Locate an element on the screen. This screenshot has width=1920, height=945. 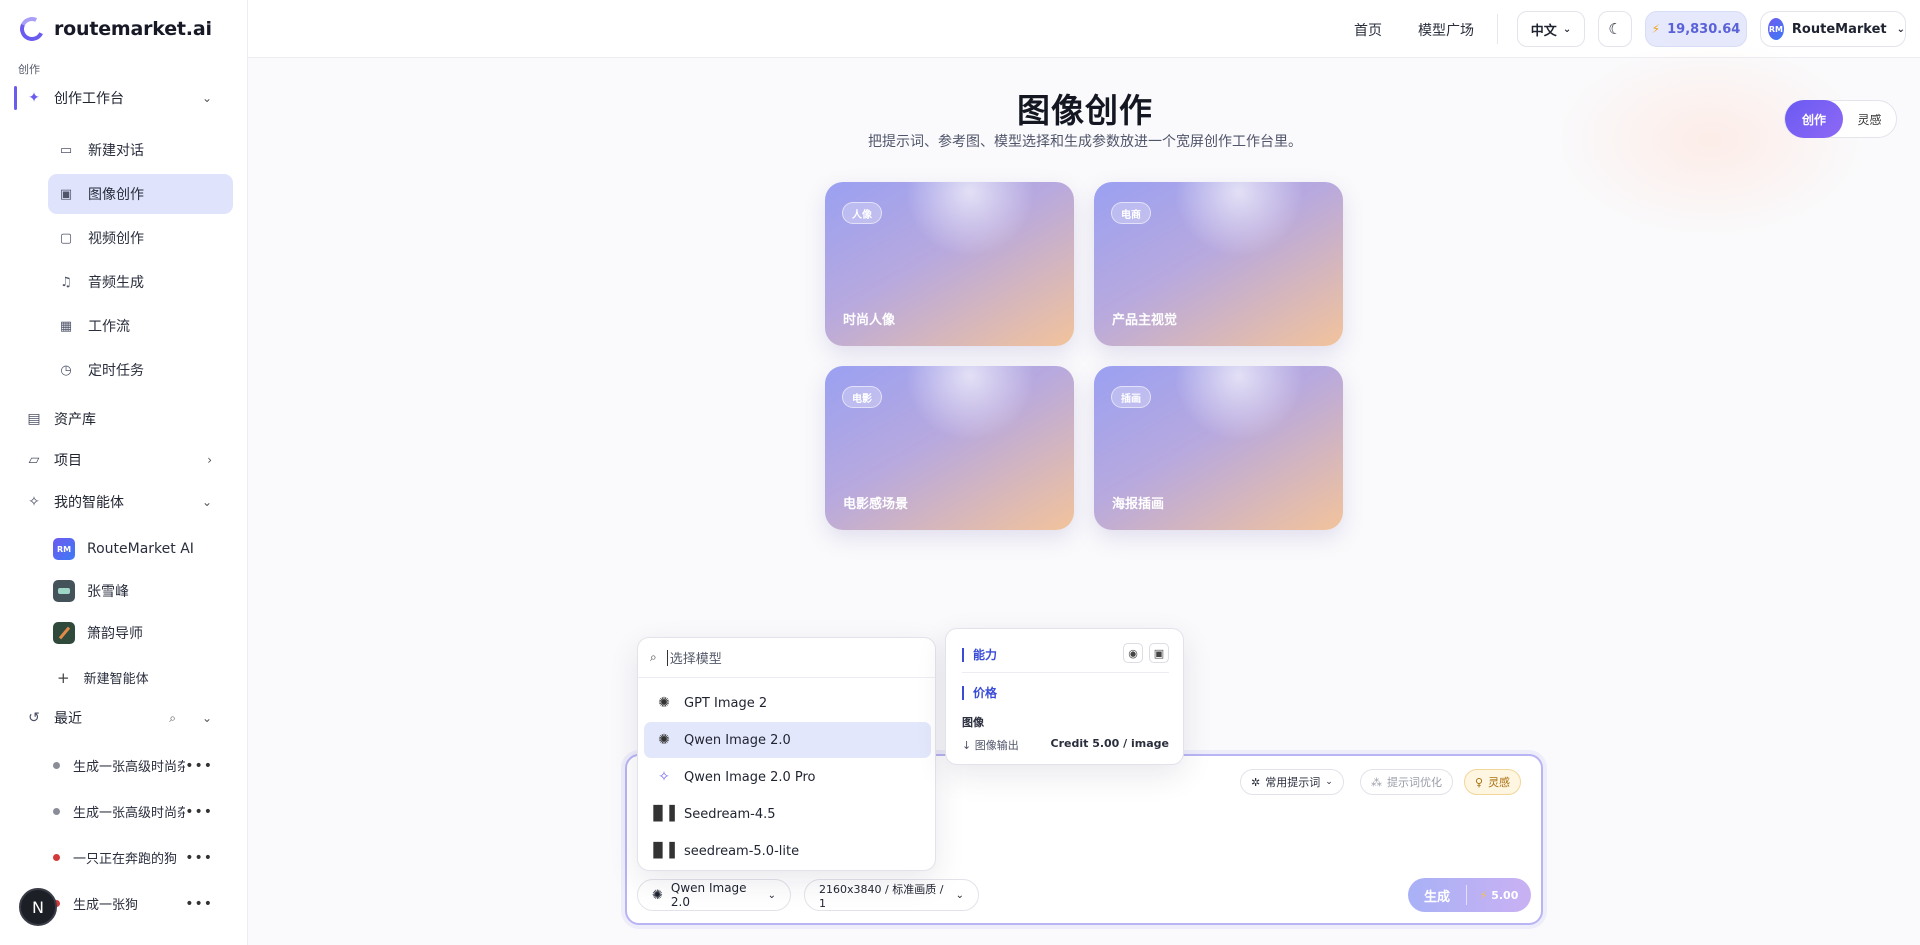
brand-logo: routemarket.ai is located at coordinates (114, 29).